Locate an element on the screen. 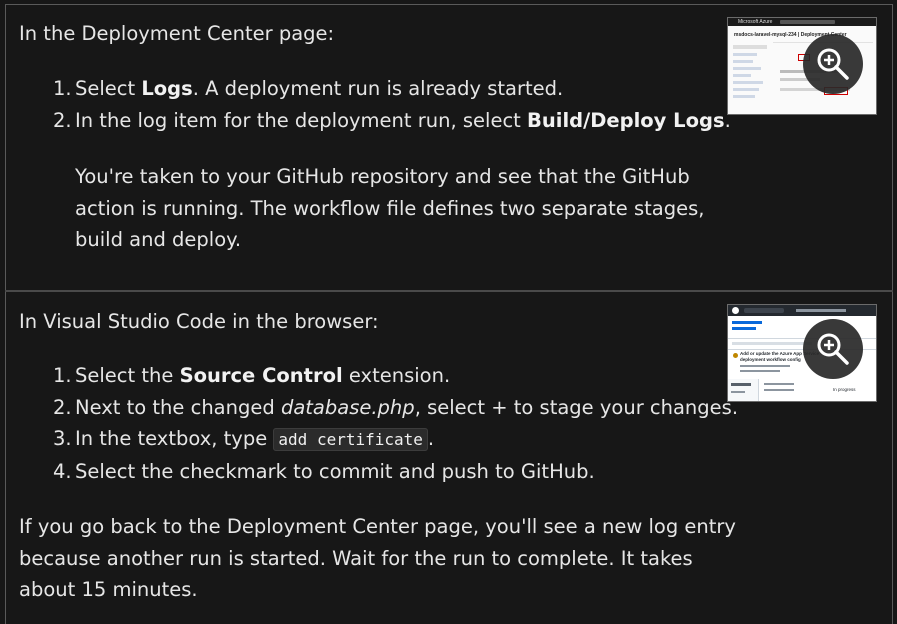  section1-intro: In the Deployment Center page: is located at coordinates (177, 33).